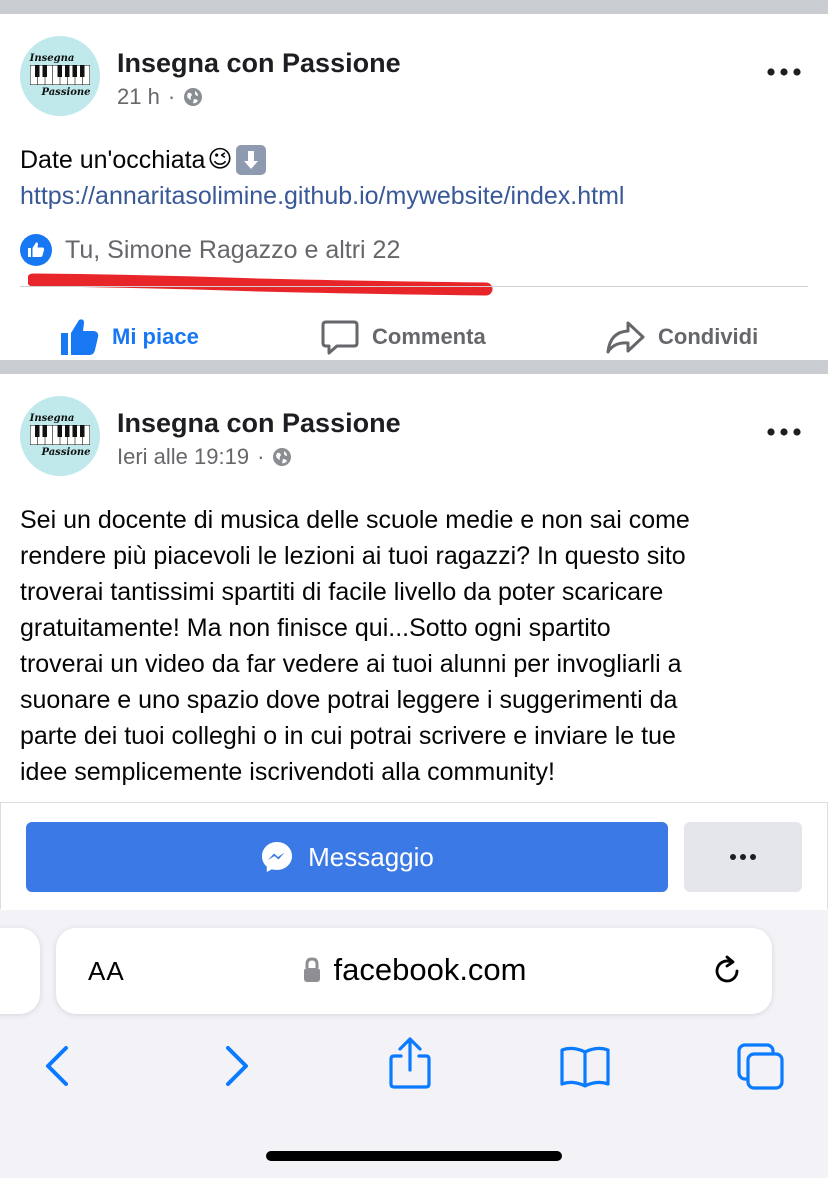 The height and width of the screenshot is (1178, 828). I want to click on comment-button: Commenta, so click(403, 337).